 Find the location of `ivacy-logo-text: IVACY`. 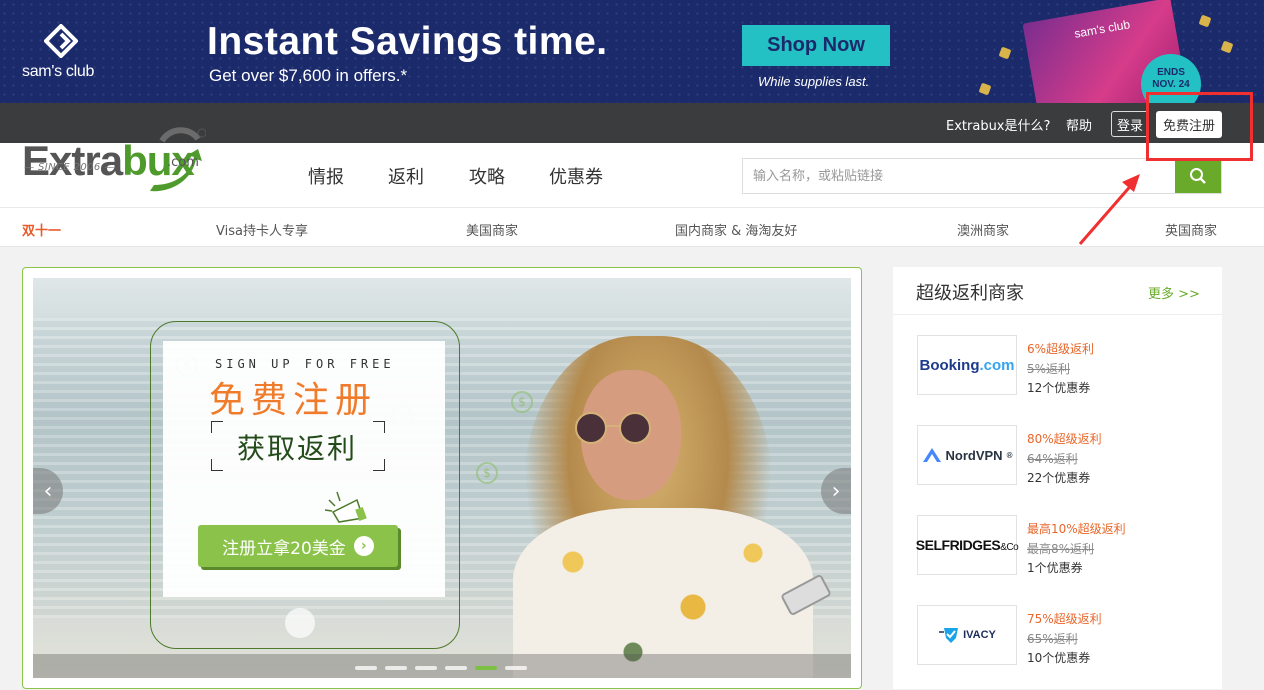

ivacy-logo-text: IVACY is located at coordinates (967, 635).